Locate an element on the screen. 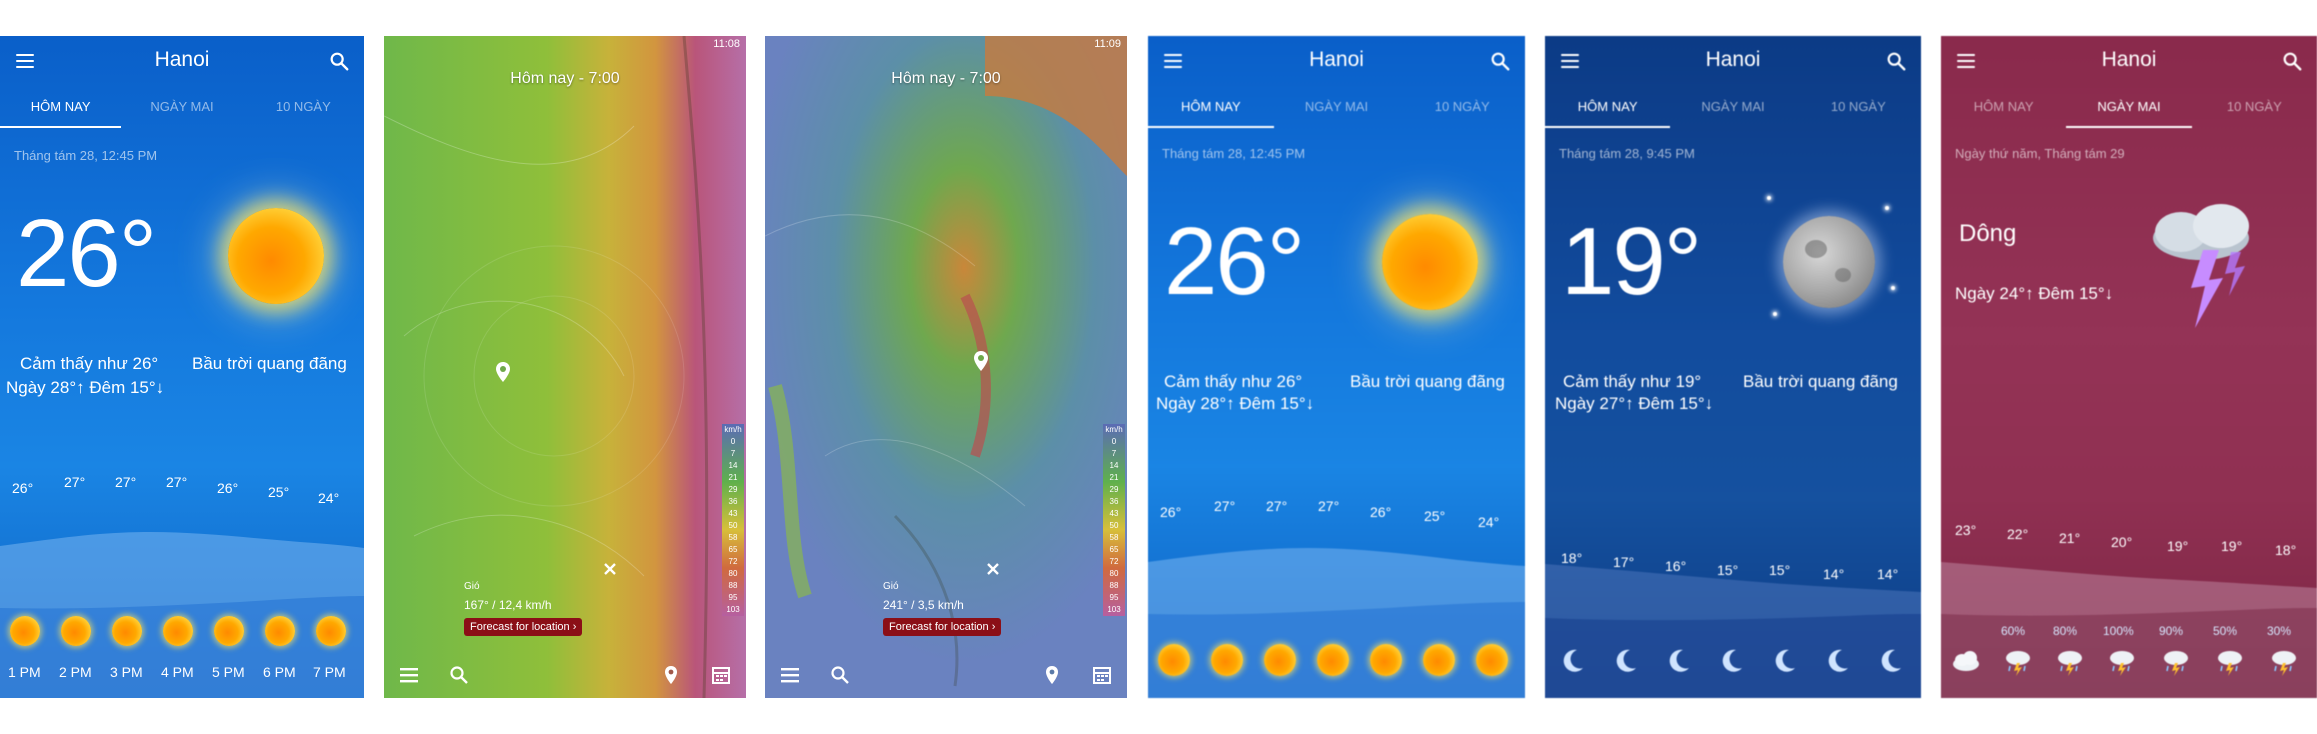 The width and height of the screenshot is (2317, 734). wind-value: 167° / 12,4 km/h is located at coordinates (508, 605).